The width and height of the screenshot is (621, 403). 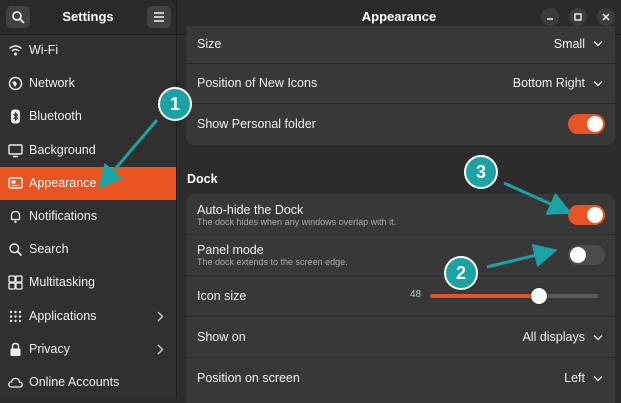 What do you see at coordinates (175, 104) in the screenshot?
I see `annotation-badge-1: 1` at bounding box center [175, 104].